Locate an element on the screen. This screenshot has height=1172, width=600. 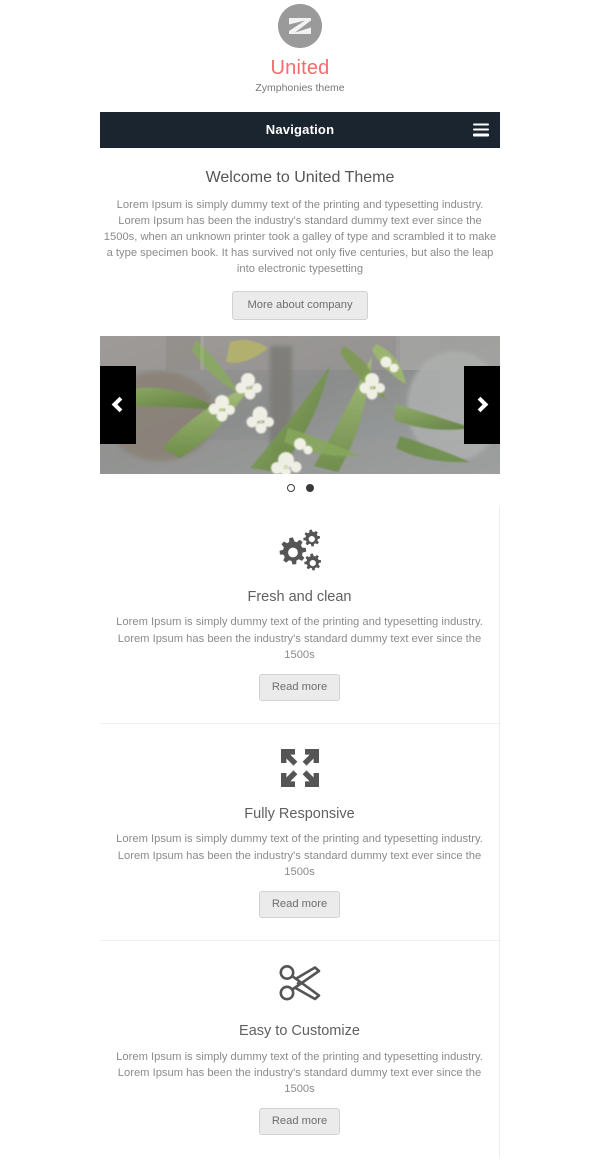
z-logo-glyph is located at coordinates (300, 26).